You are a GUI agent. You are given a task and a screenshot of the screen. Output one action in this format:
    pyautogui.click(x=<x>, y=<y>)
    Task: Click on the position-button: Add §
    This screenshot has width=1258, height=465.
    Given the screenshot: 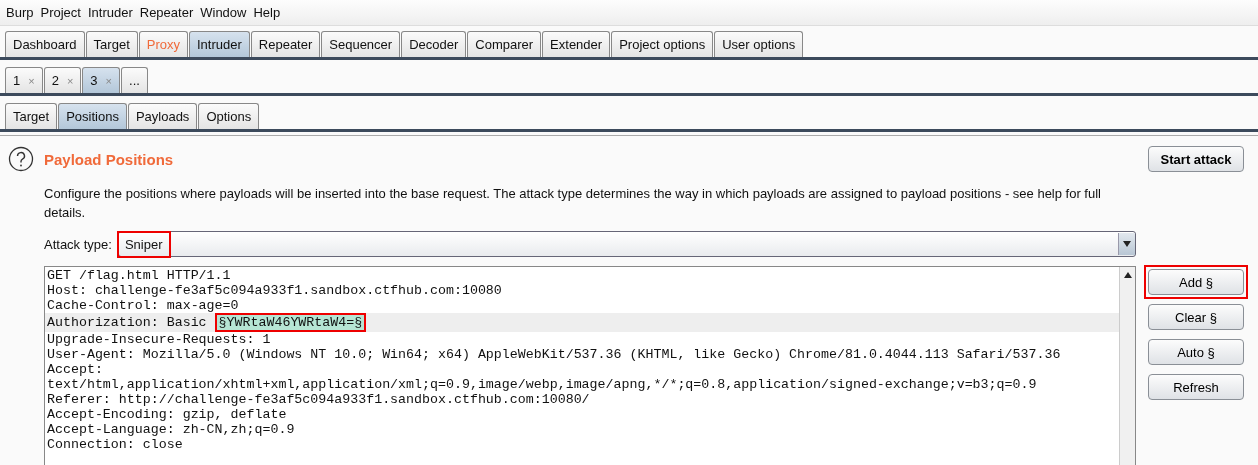 What is the action you would take?
    pyautogui.click(x=1196, y=282)
    